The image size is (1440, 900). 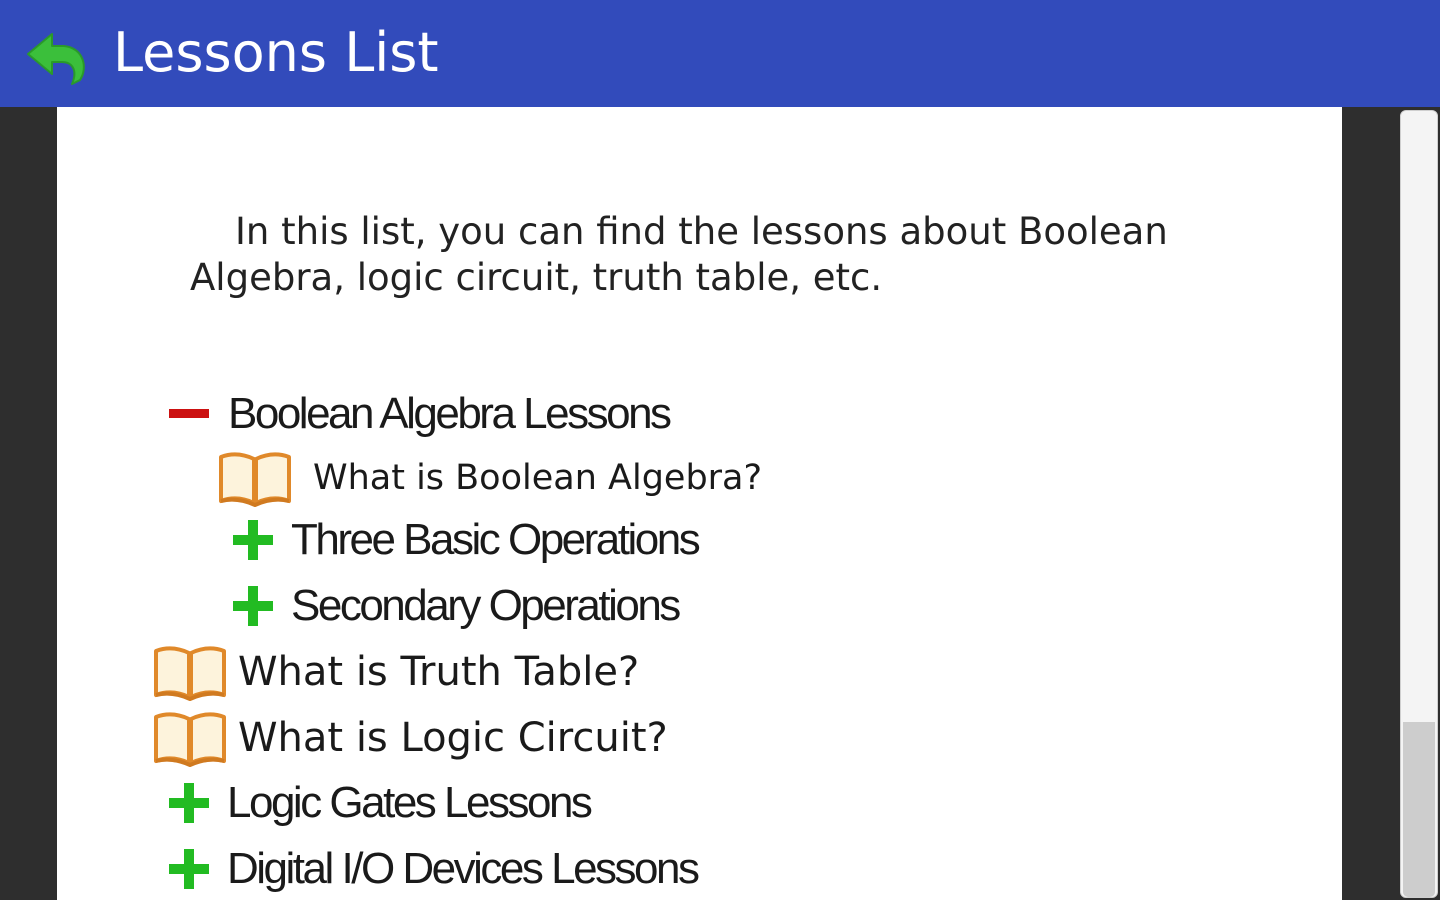 What do you see at coordinates (463, 868) in the screenshot?
I see `tree-item-label: Digital I/O Devices Lessons` at bounding box center [463, 868].